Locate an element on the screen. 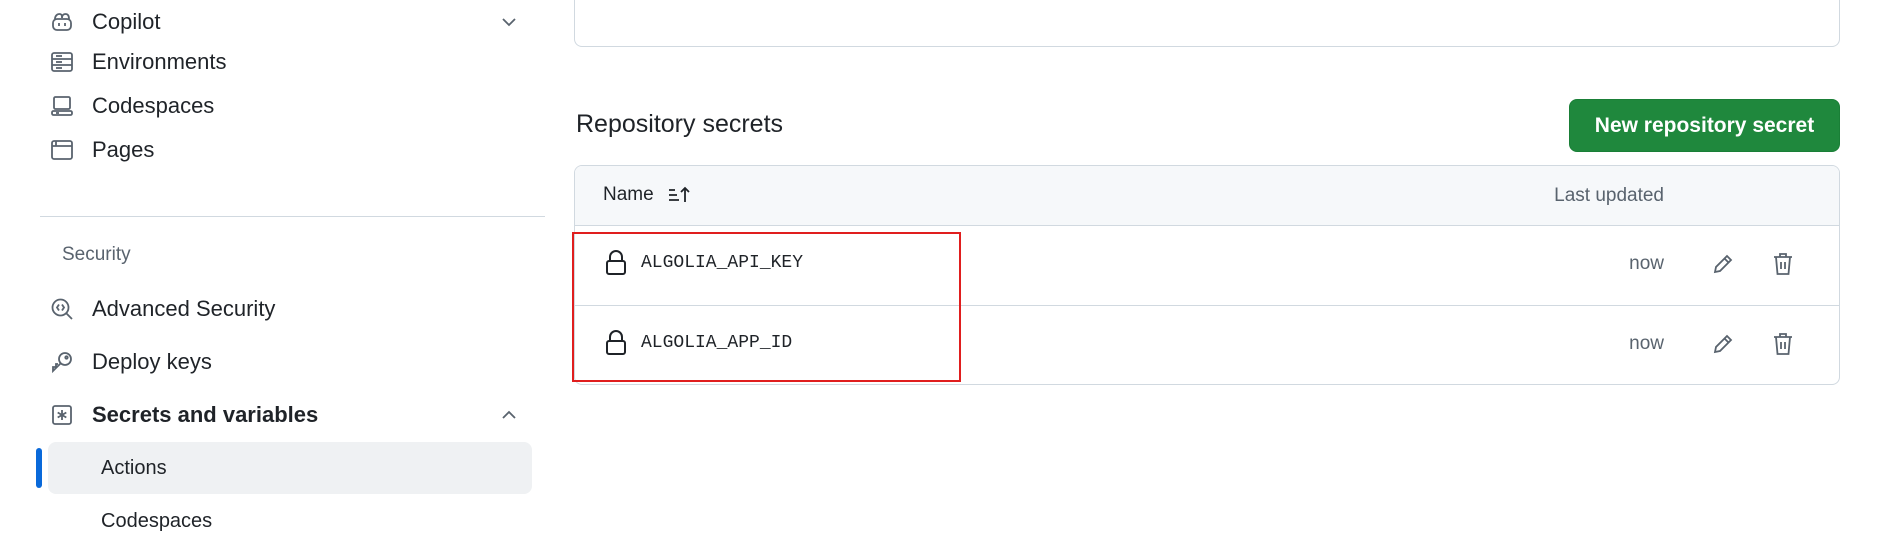 Image resolution: width=1890 pixels, height=549 pixels. sidebar-subitem-actions: Actions is located at coordinates (290, 468).